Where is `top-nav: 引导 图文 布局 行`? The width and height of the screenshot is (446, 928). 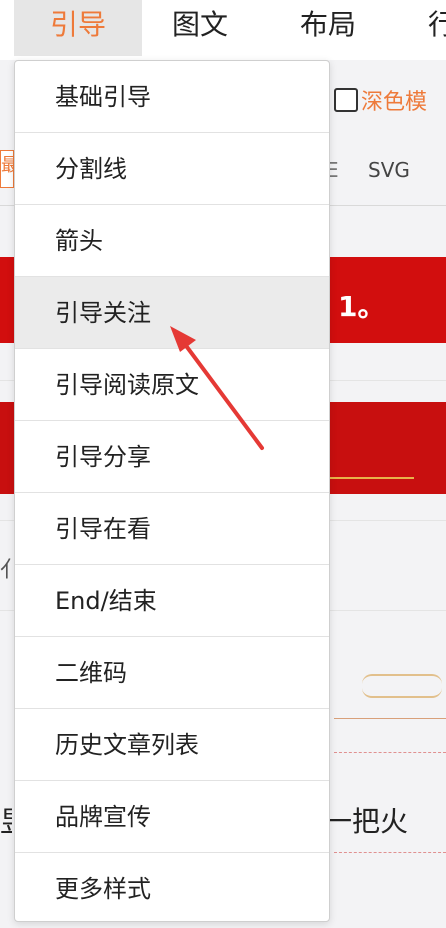 top-nav: 引导 图文 布局 行 is located at coordinates (223, 30).